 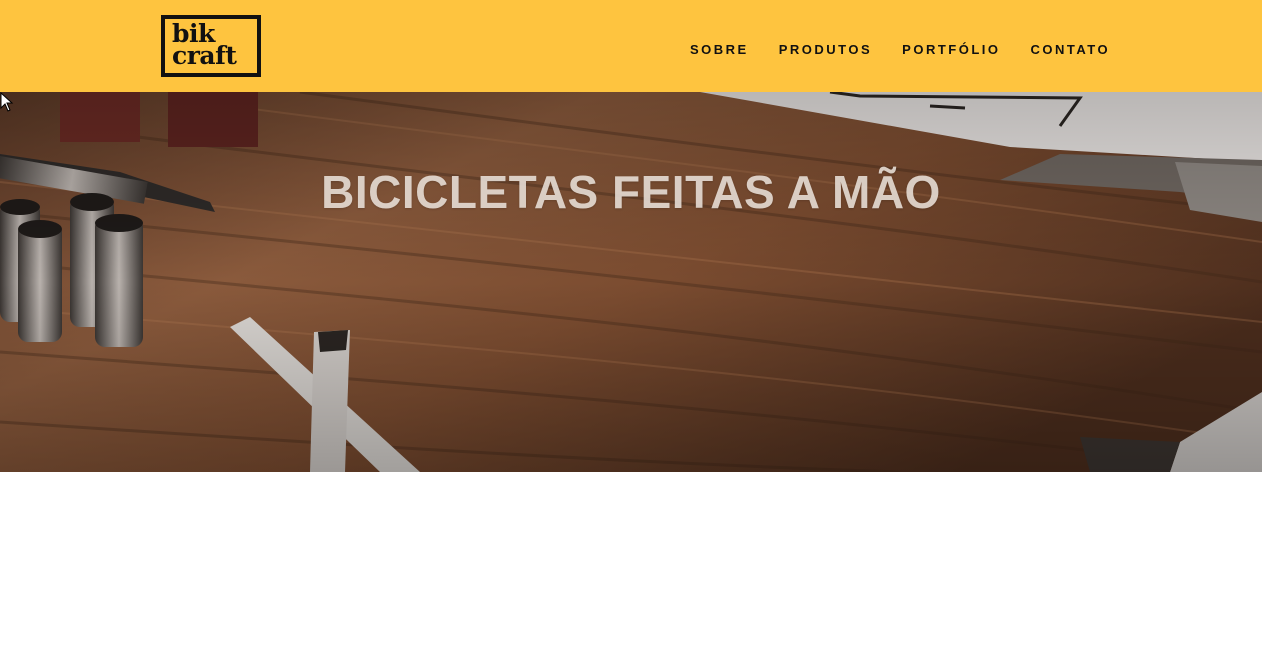 I want to click on bikcraft-logo: bik craft, so click(x=211, y=46).